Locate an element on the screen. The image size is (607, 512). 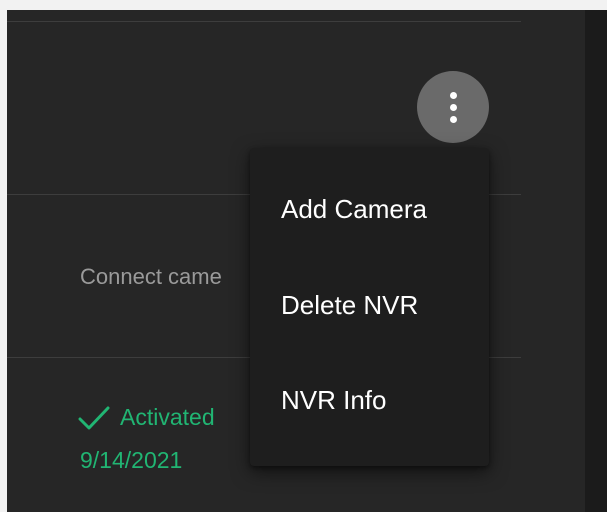
more-vertical-icon is located at coordinates (453, 107).